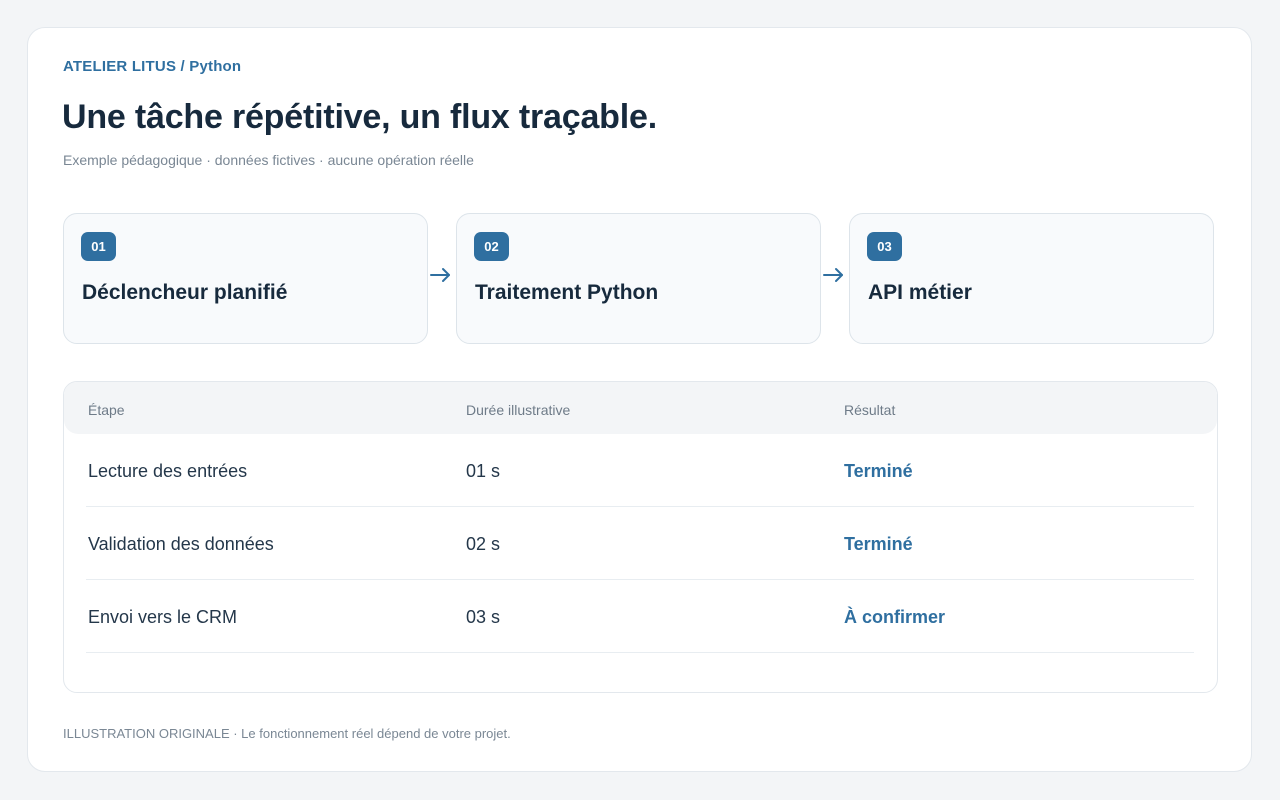 This screenshot has width=1280, height=800. Describe the element at coordinates (895, 617) in the screenshot. I see `cell-result: À confirmer` at that location.